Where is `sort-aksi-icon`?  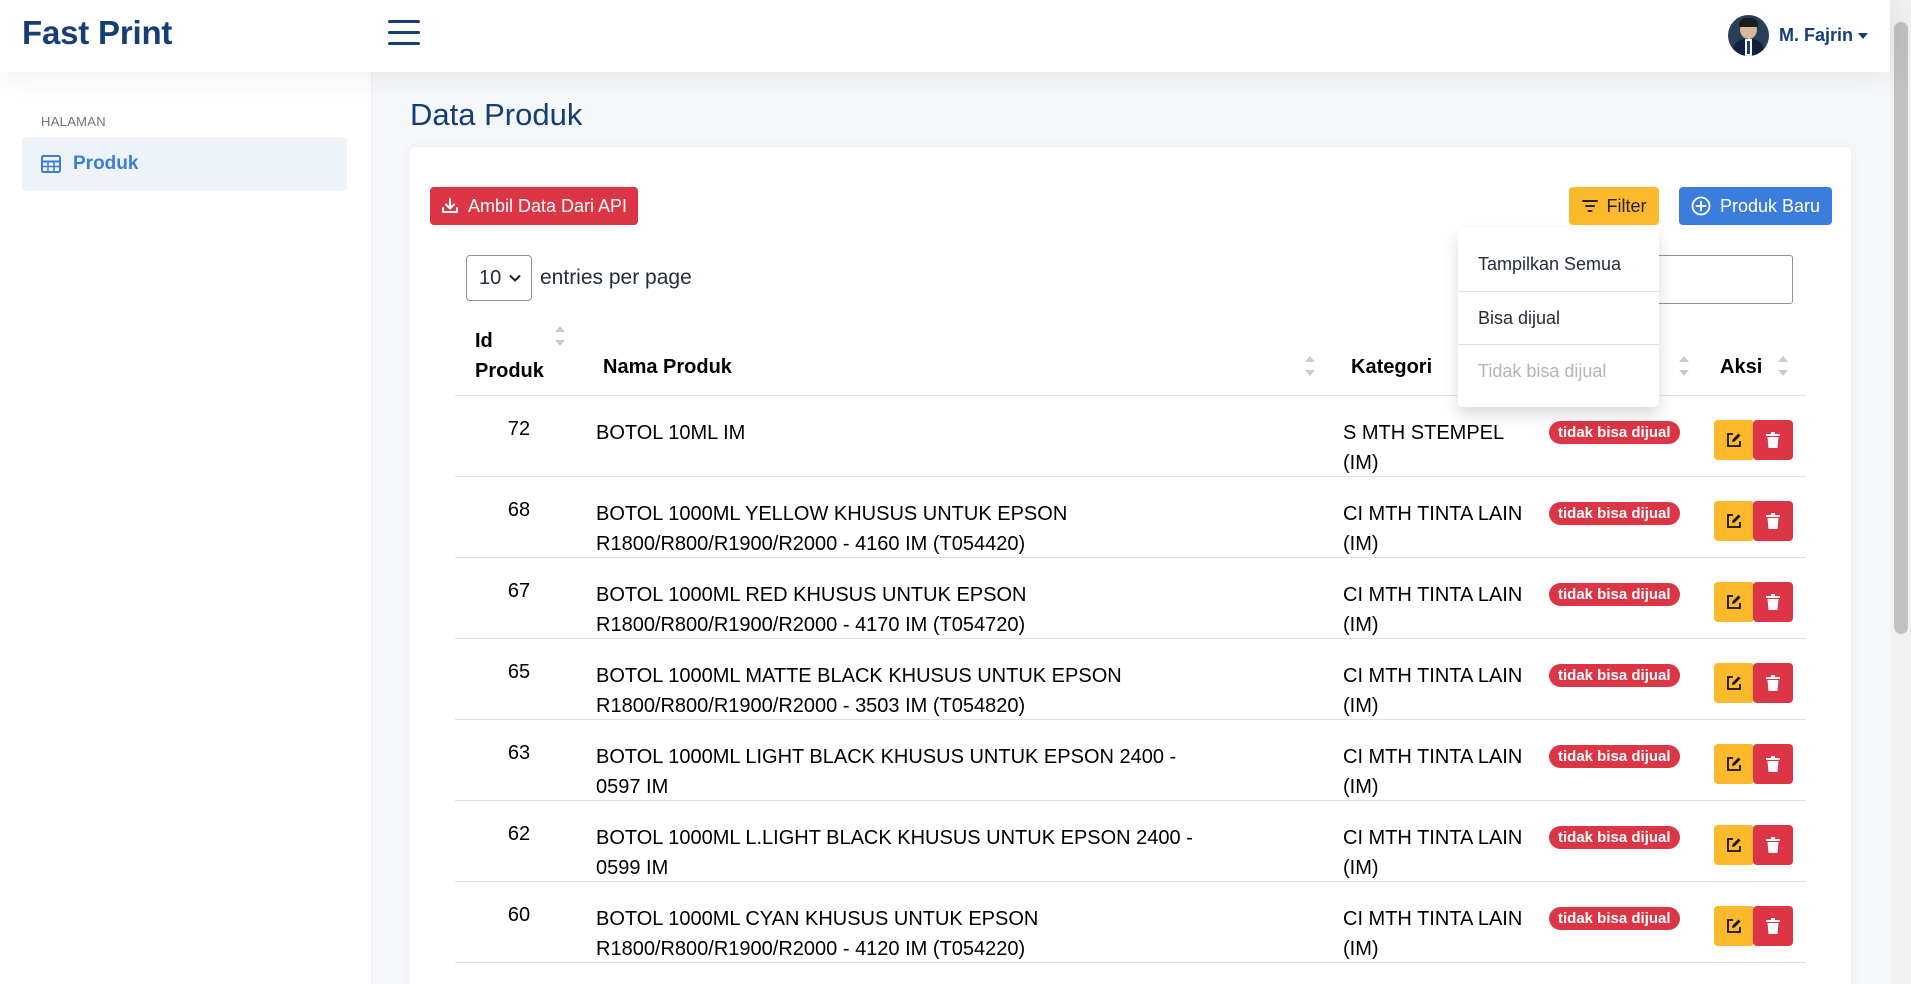 sort-aksi-icon is located at coordinates (1783, 366).